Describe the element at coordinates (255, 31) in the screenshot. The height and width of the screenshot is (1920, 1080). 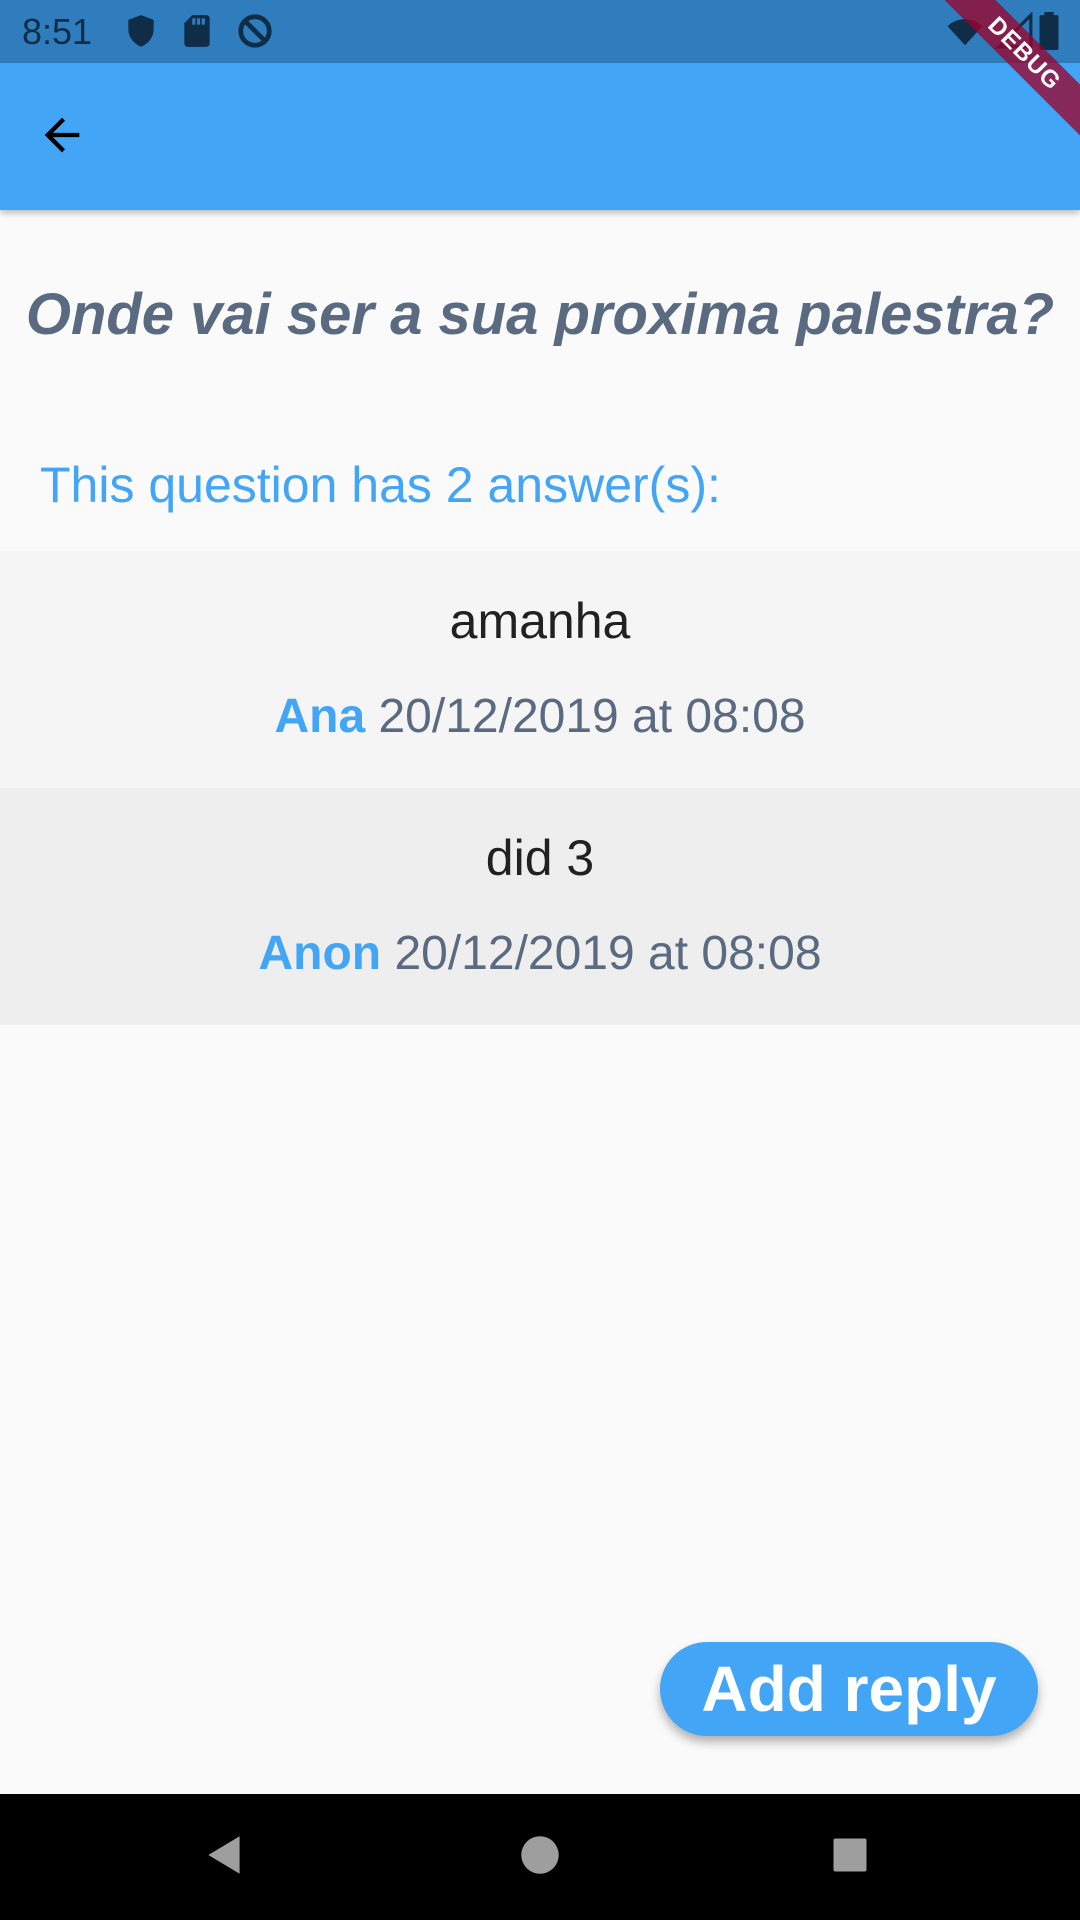
I see `do-not-disturb-icon` at that location.